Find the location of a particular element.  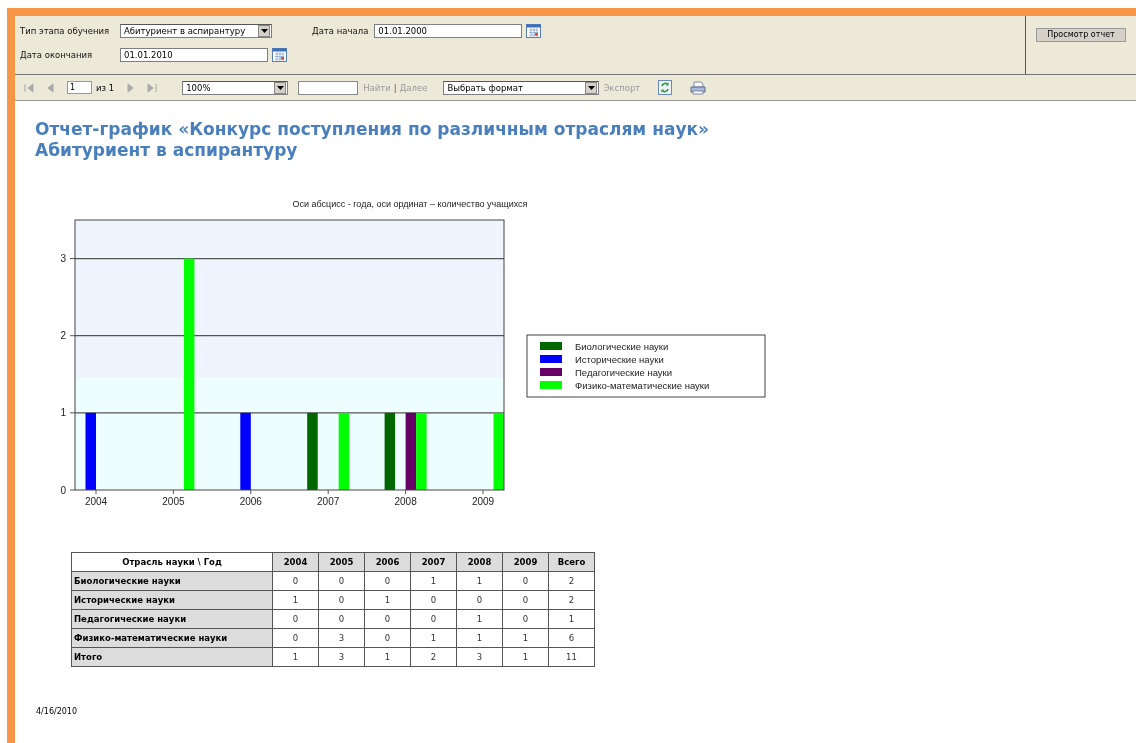

print-icon is located at coordinates (698, 87).